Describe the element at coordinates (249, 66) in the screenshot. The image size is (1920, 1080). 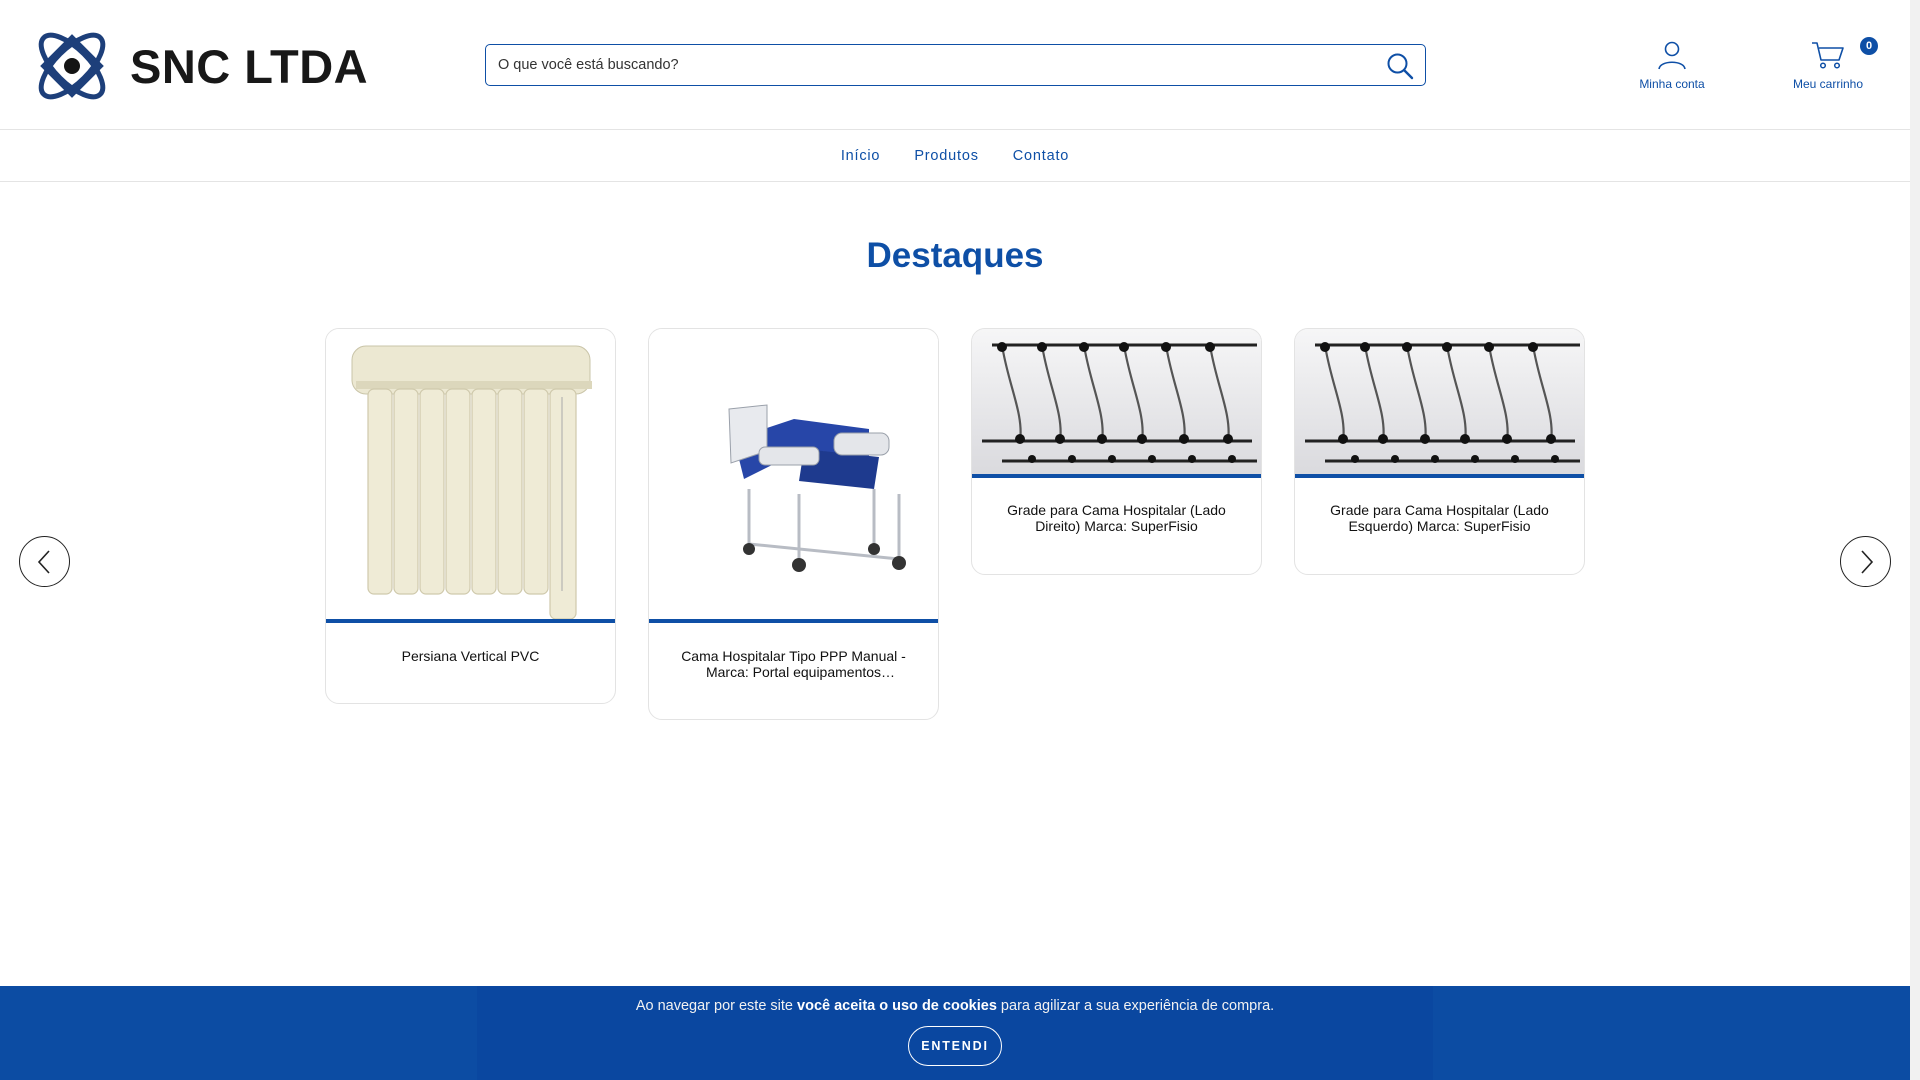
I see `logo-text: SNC LTDA` at that location.